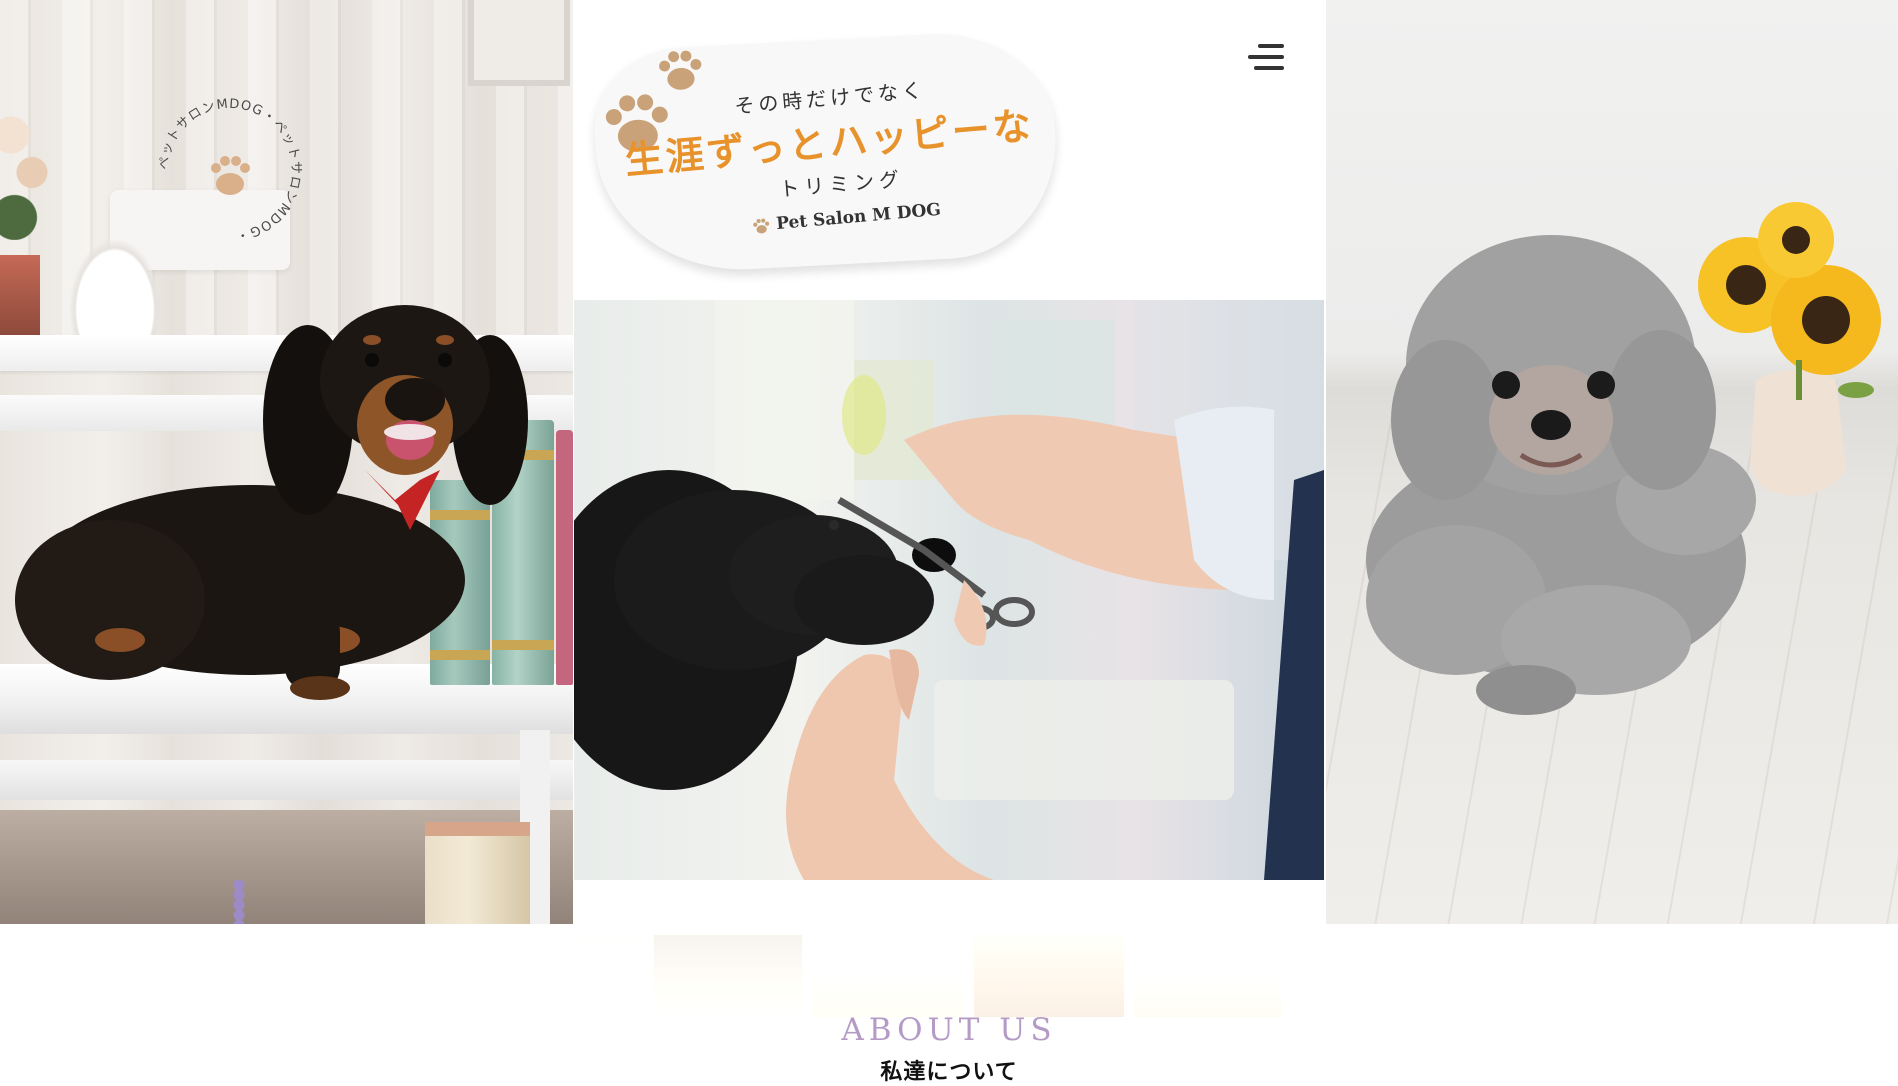 The height and width of the screenshot is (1086, 1898). I want to click on stamp-circle-text: ペットサロンMDOG・ペットサロンMDOG・, so click(229, 170).